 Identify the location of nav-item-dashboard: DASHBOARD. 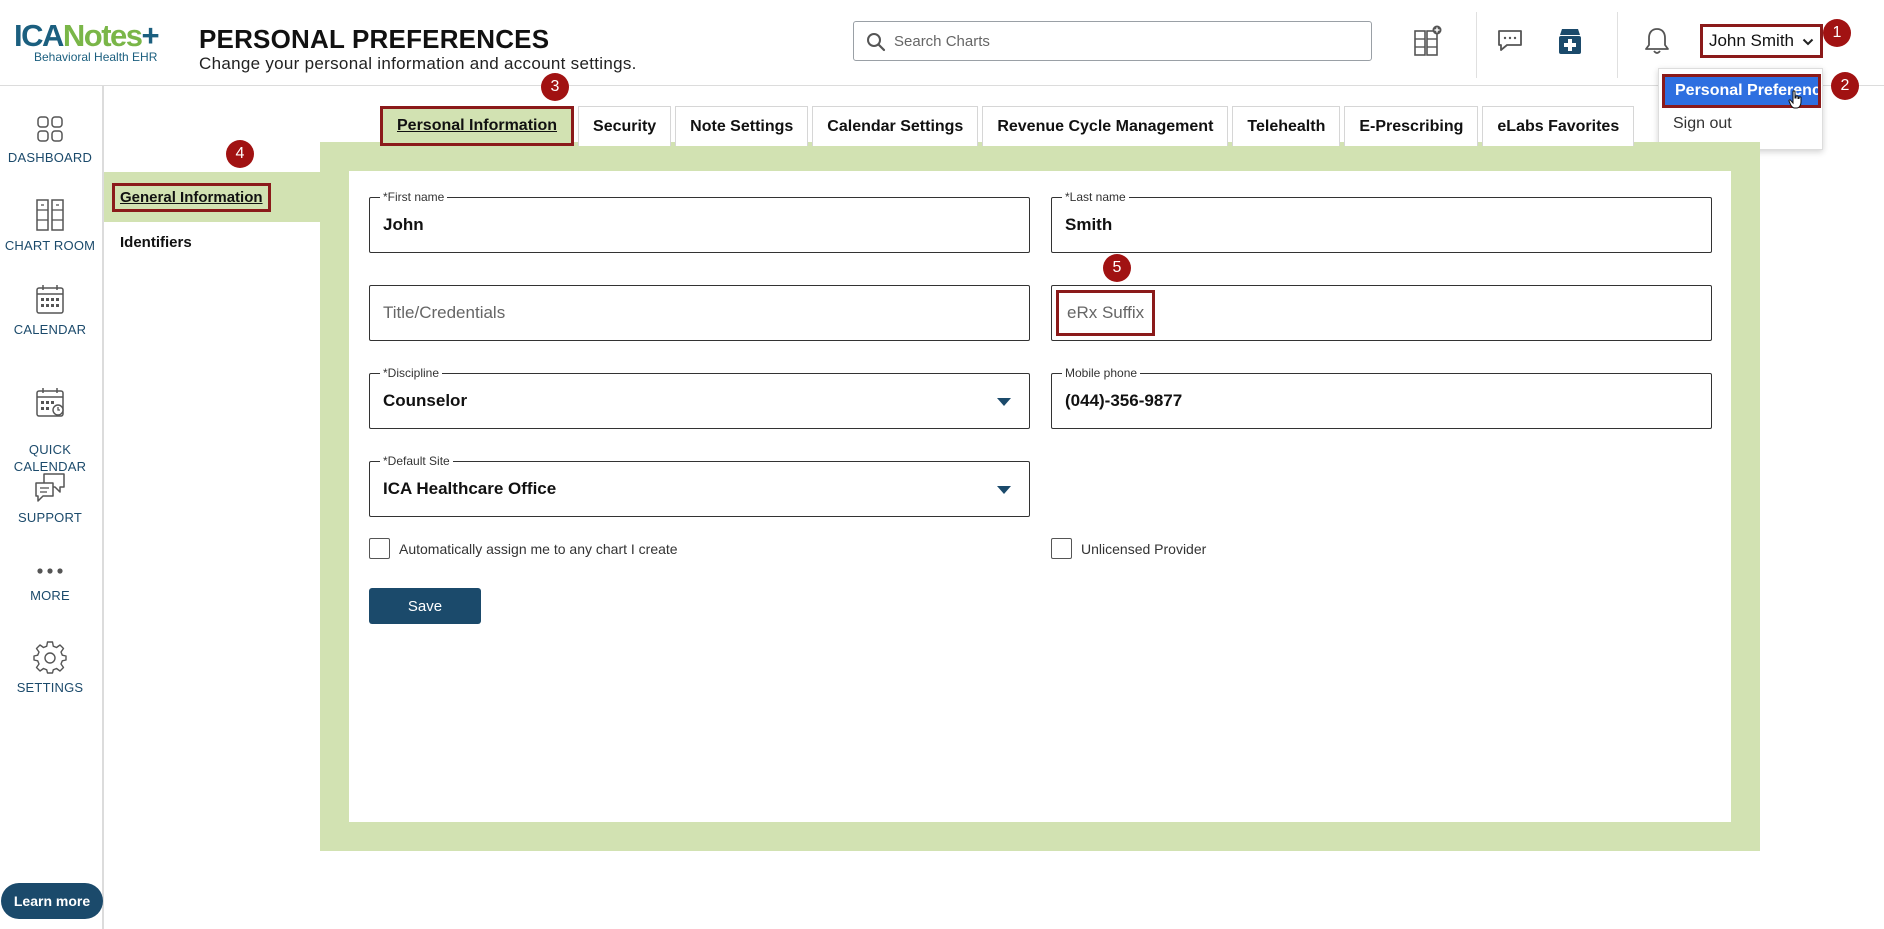
(50, 140).